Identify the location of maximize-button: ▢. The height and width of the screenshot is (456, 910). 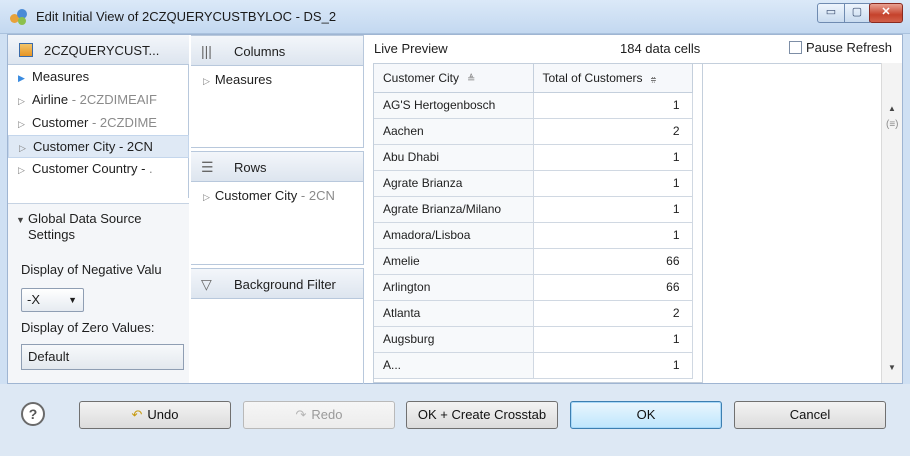
(857, 13).